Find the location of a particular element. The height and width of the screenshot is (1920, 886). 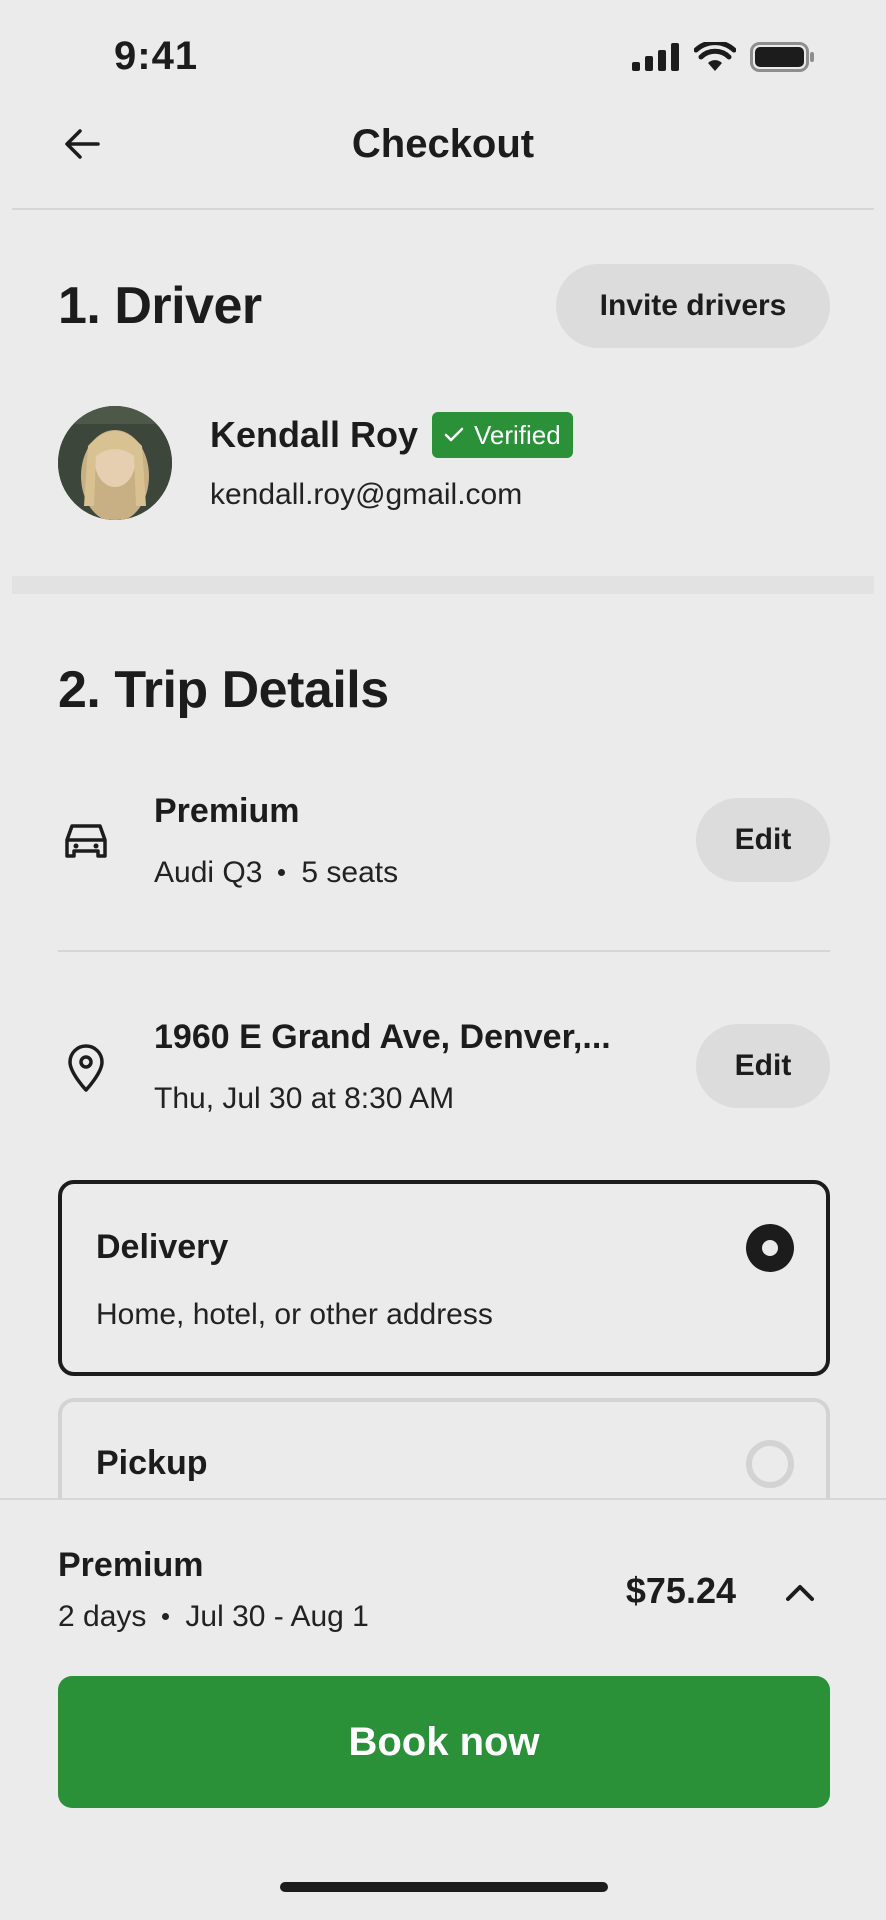

invite-drivers-button: Invite drivers is located at coordinates (693, 306).